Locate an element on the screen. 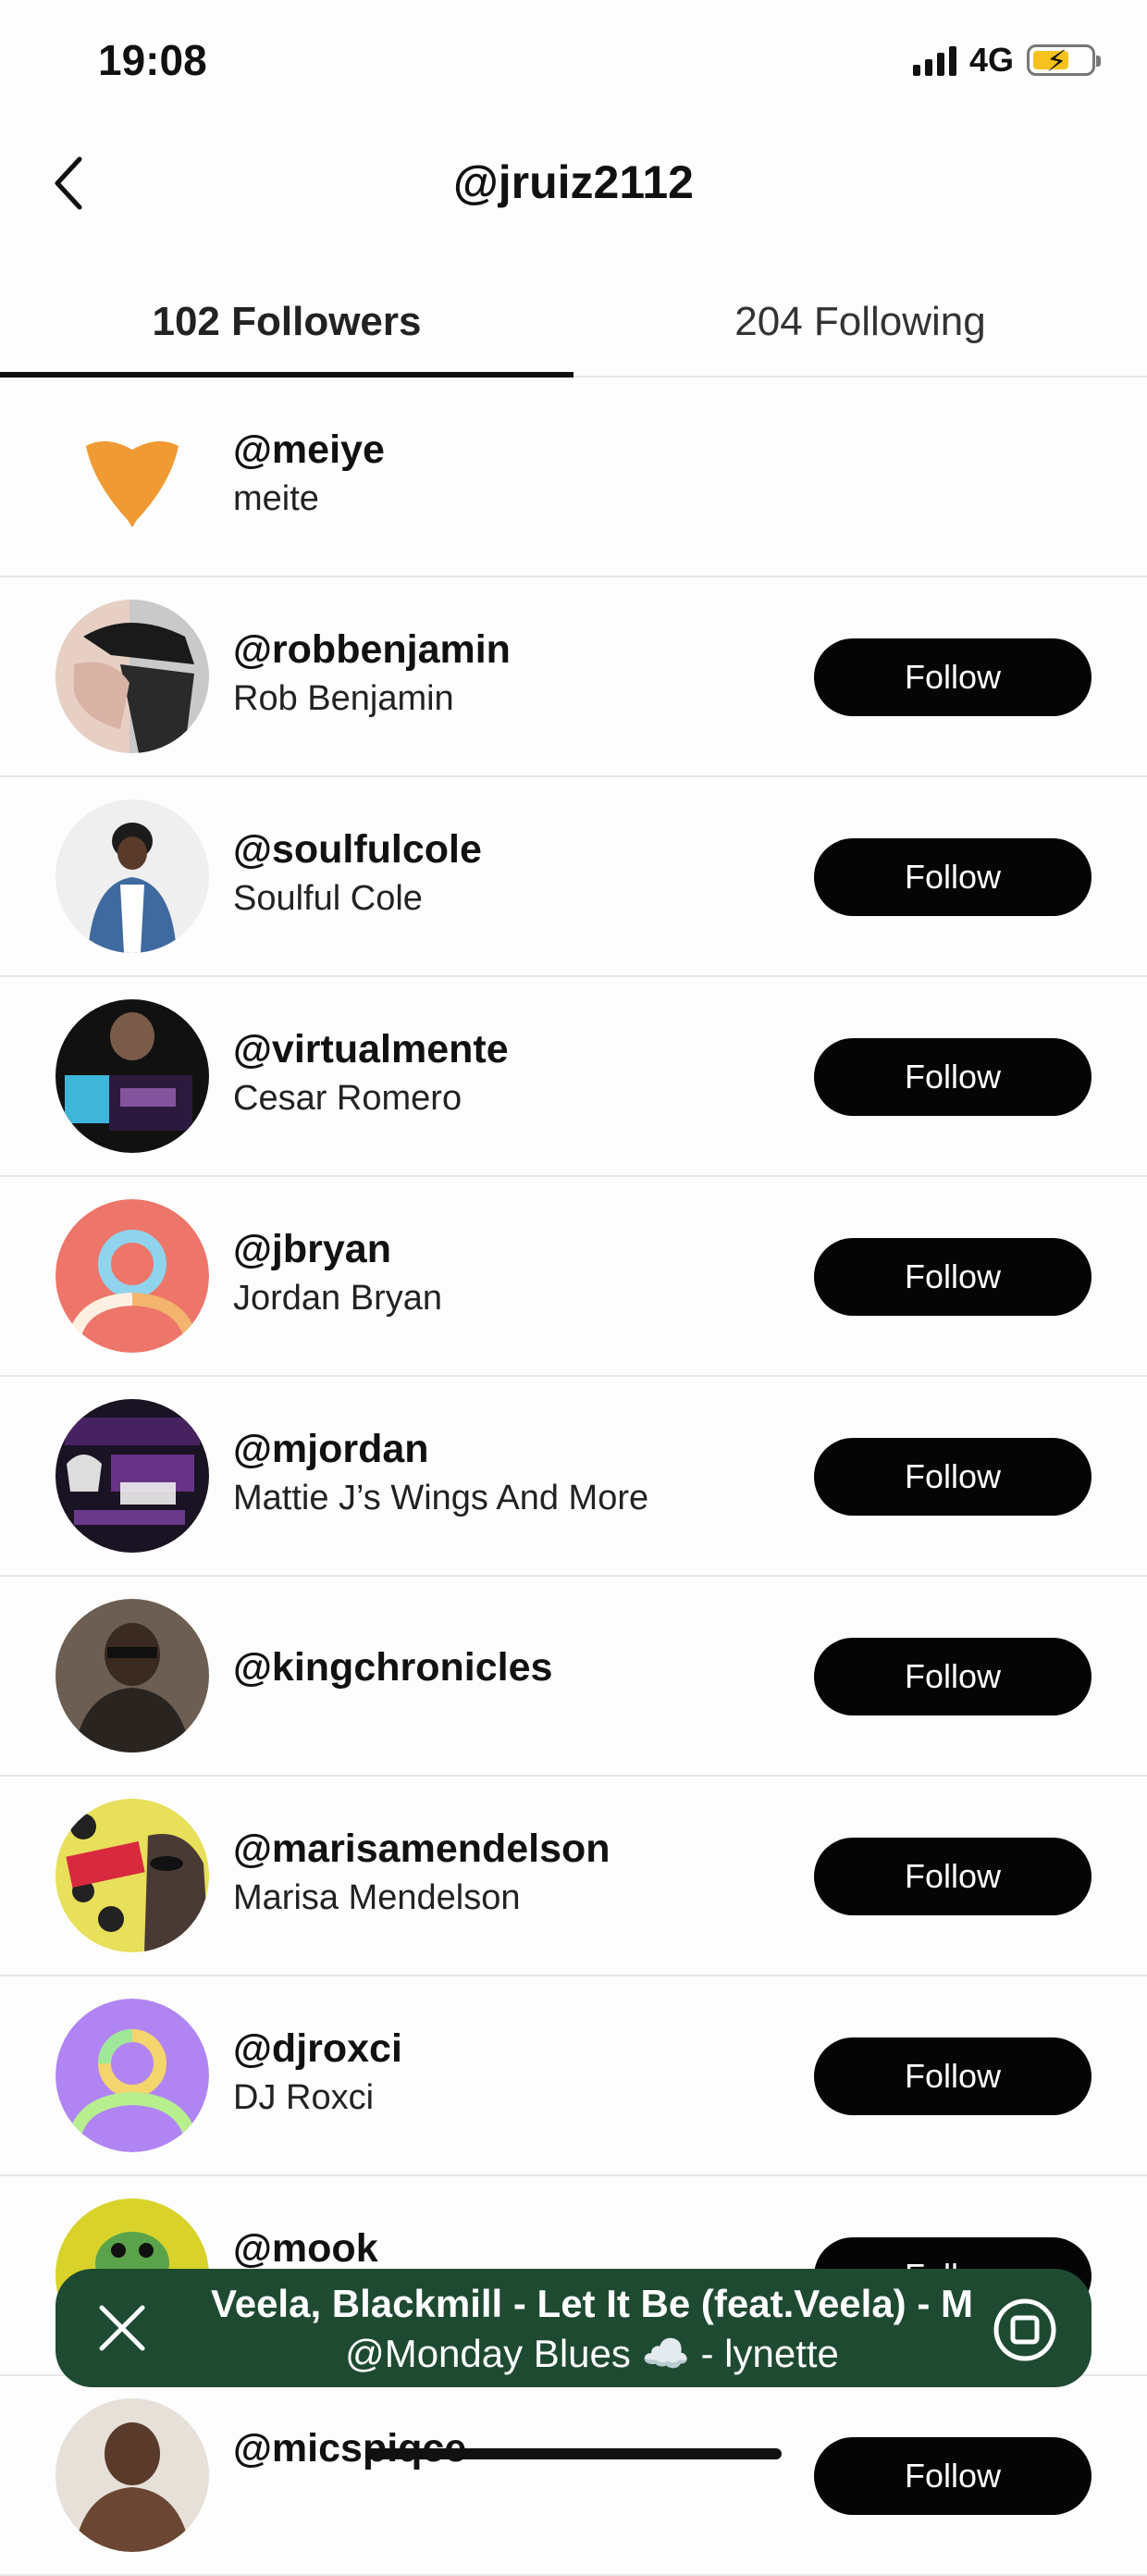 This screenshot has width=1147, height=2576. signal-icon is located at coordinates (934, 60).